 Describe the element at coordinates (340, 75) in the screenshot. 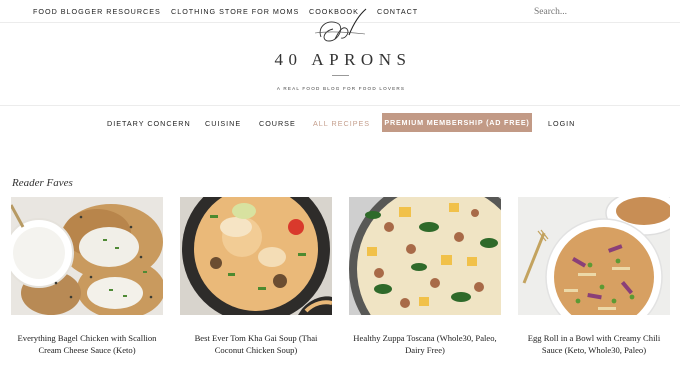

I see `title-divider` at that location.